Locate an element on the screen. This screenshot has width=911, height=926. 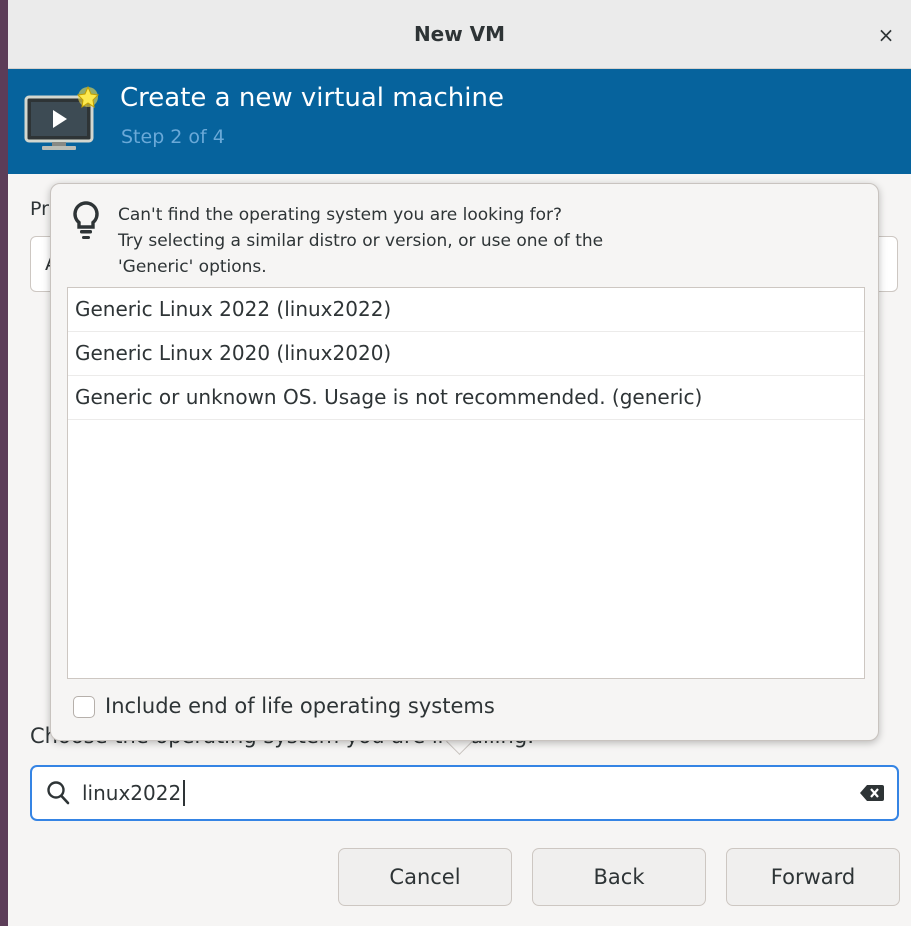
clear-text-icon is located at coordinates (872, 793).